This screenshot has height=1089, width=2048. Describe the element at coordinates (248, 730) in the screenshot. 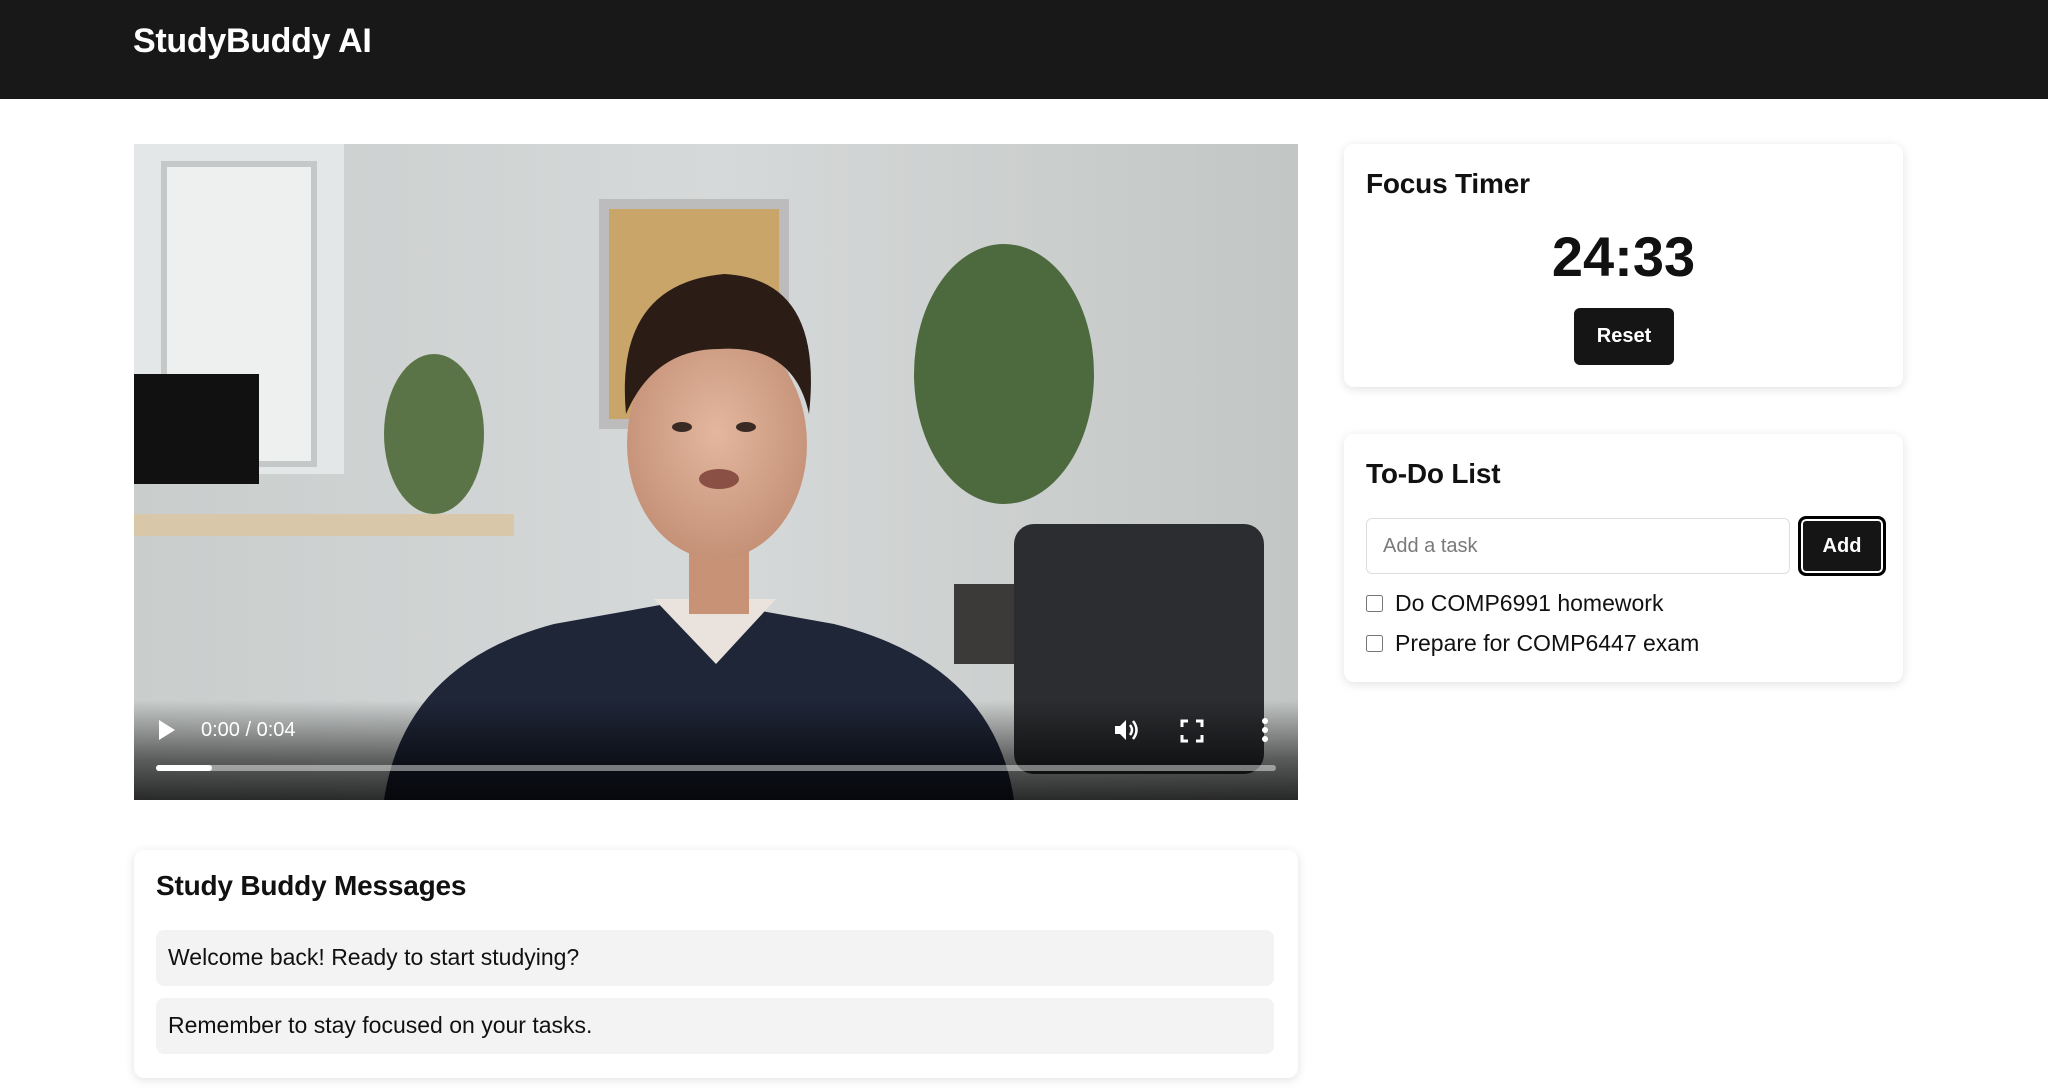

I see `video-time: 0:00 / 0:04` at that location.